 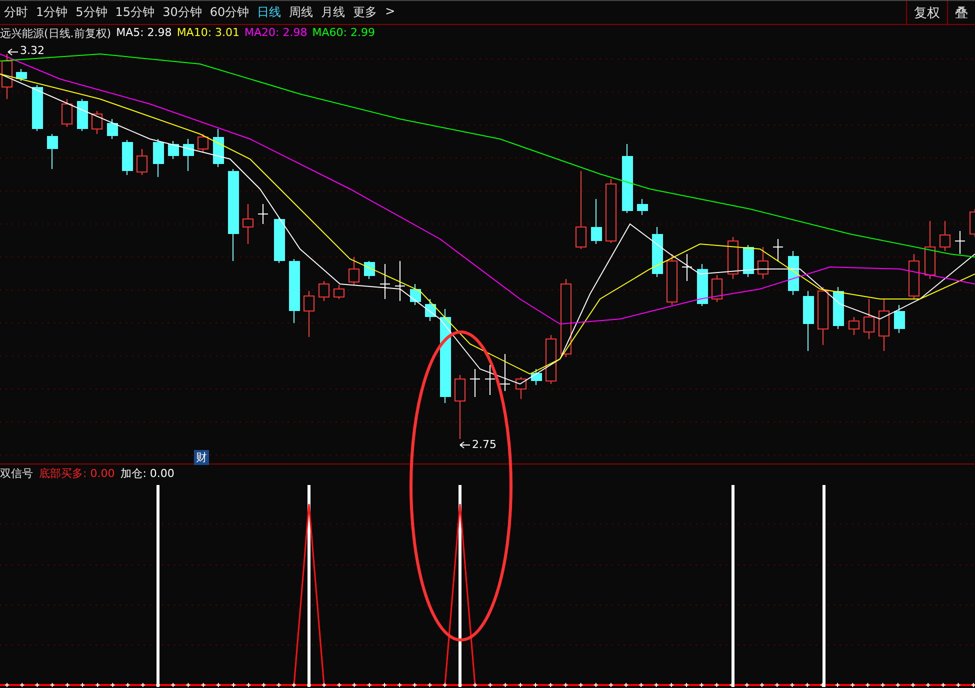 I want to click on indicator-legend-item: 加仓: 0.00, so click(x=147, y=473).